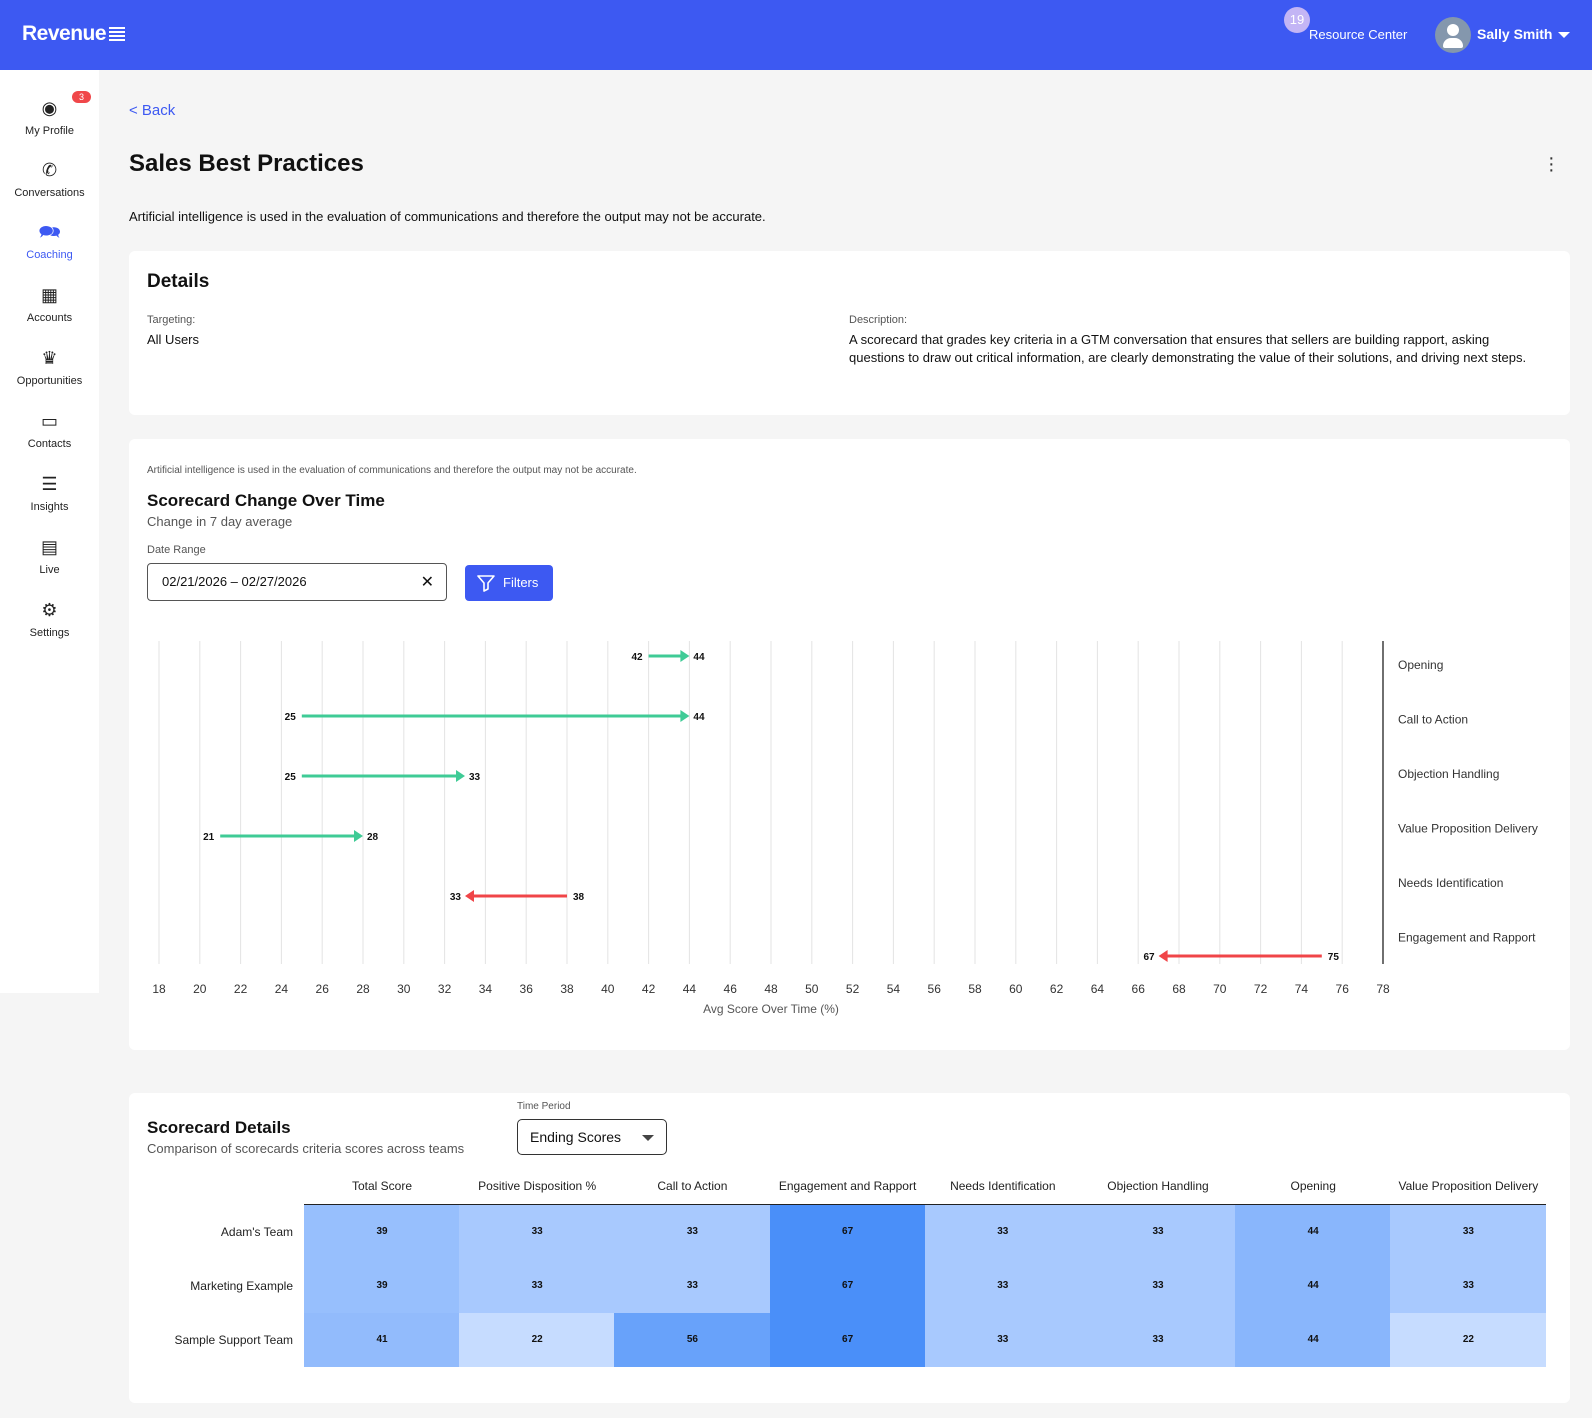  I want to click on contact-card-icon: ▭, so click(49, 421).